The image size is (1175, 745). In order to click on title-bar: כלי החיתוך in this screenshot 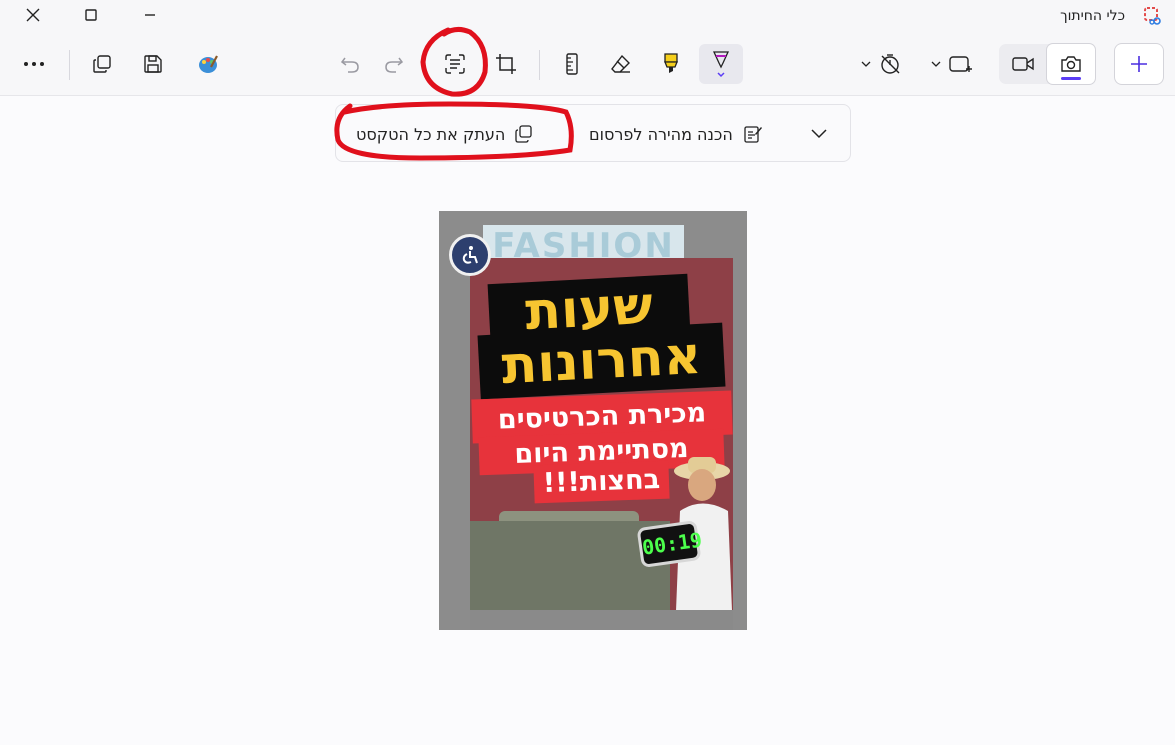, I will do `click(587, 16)`.